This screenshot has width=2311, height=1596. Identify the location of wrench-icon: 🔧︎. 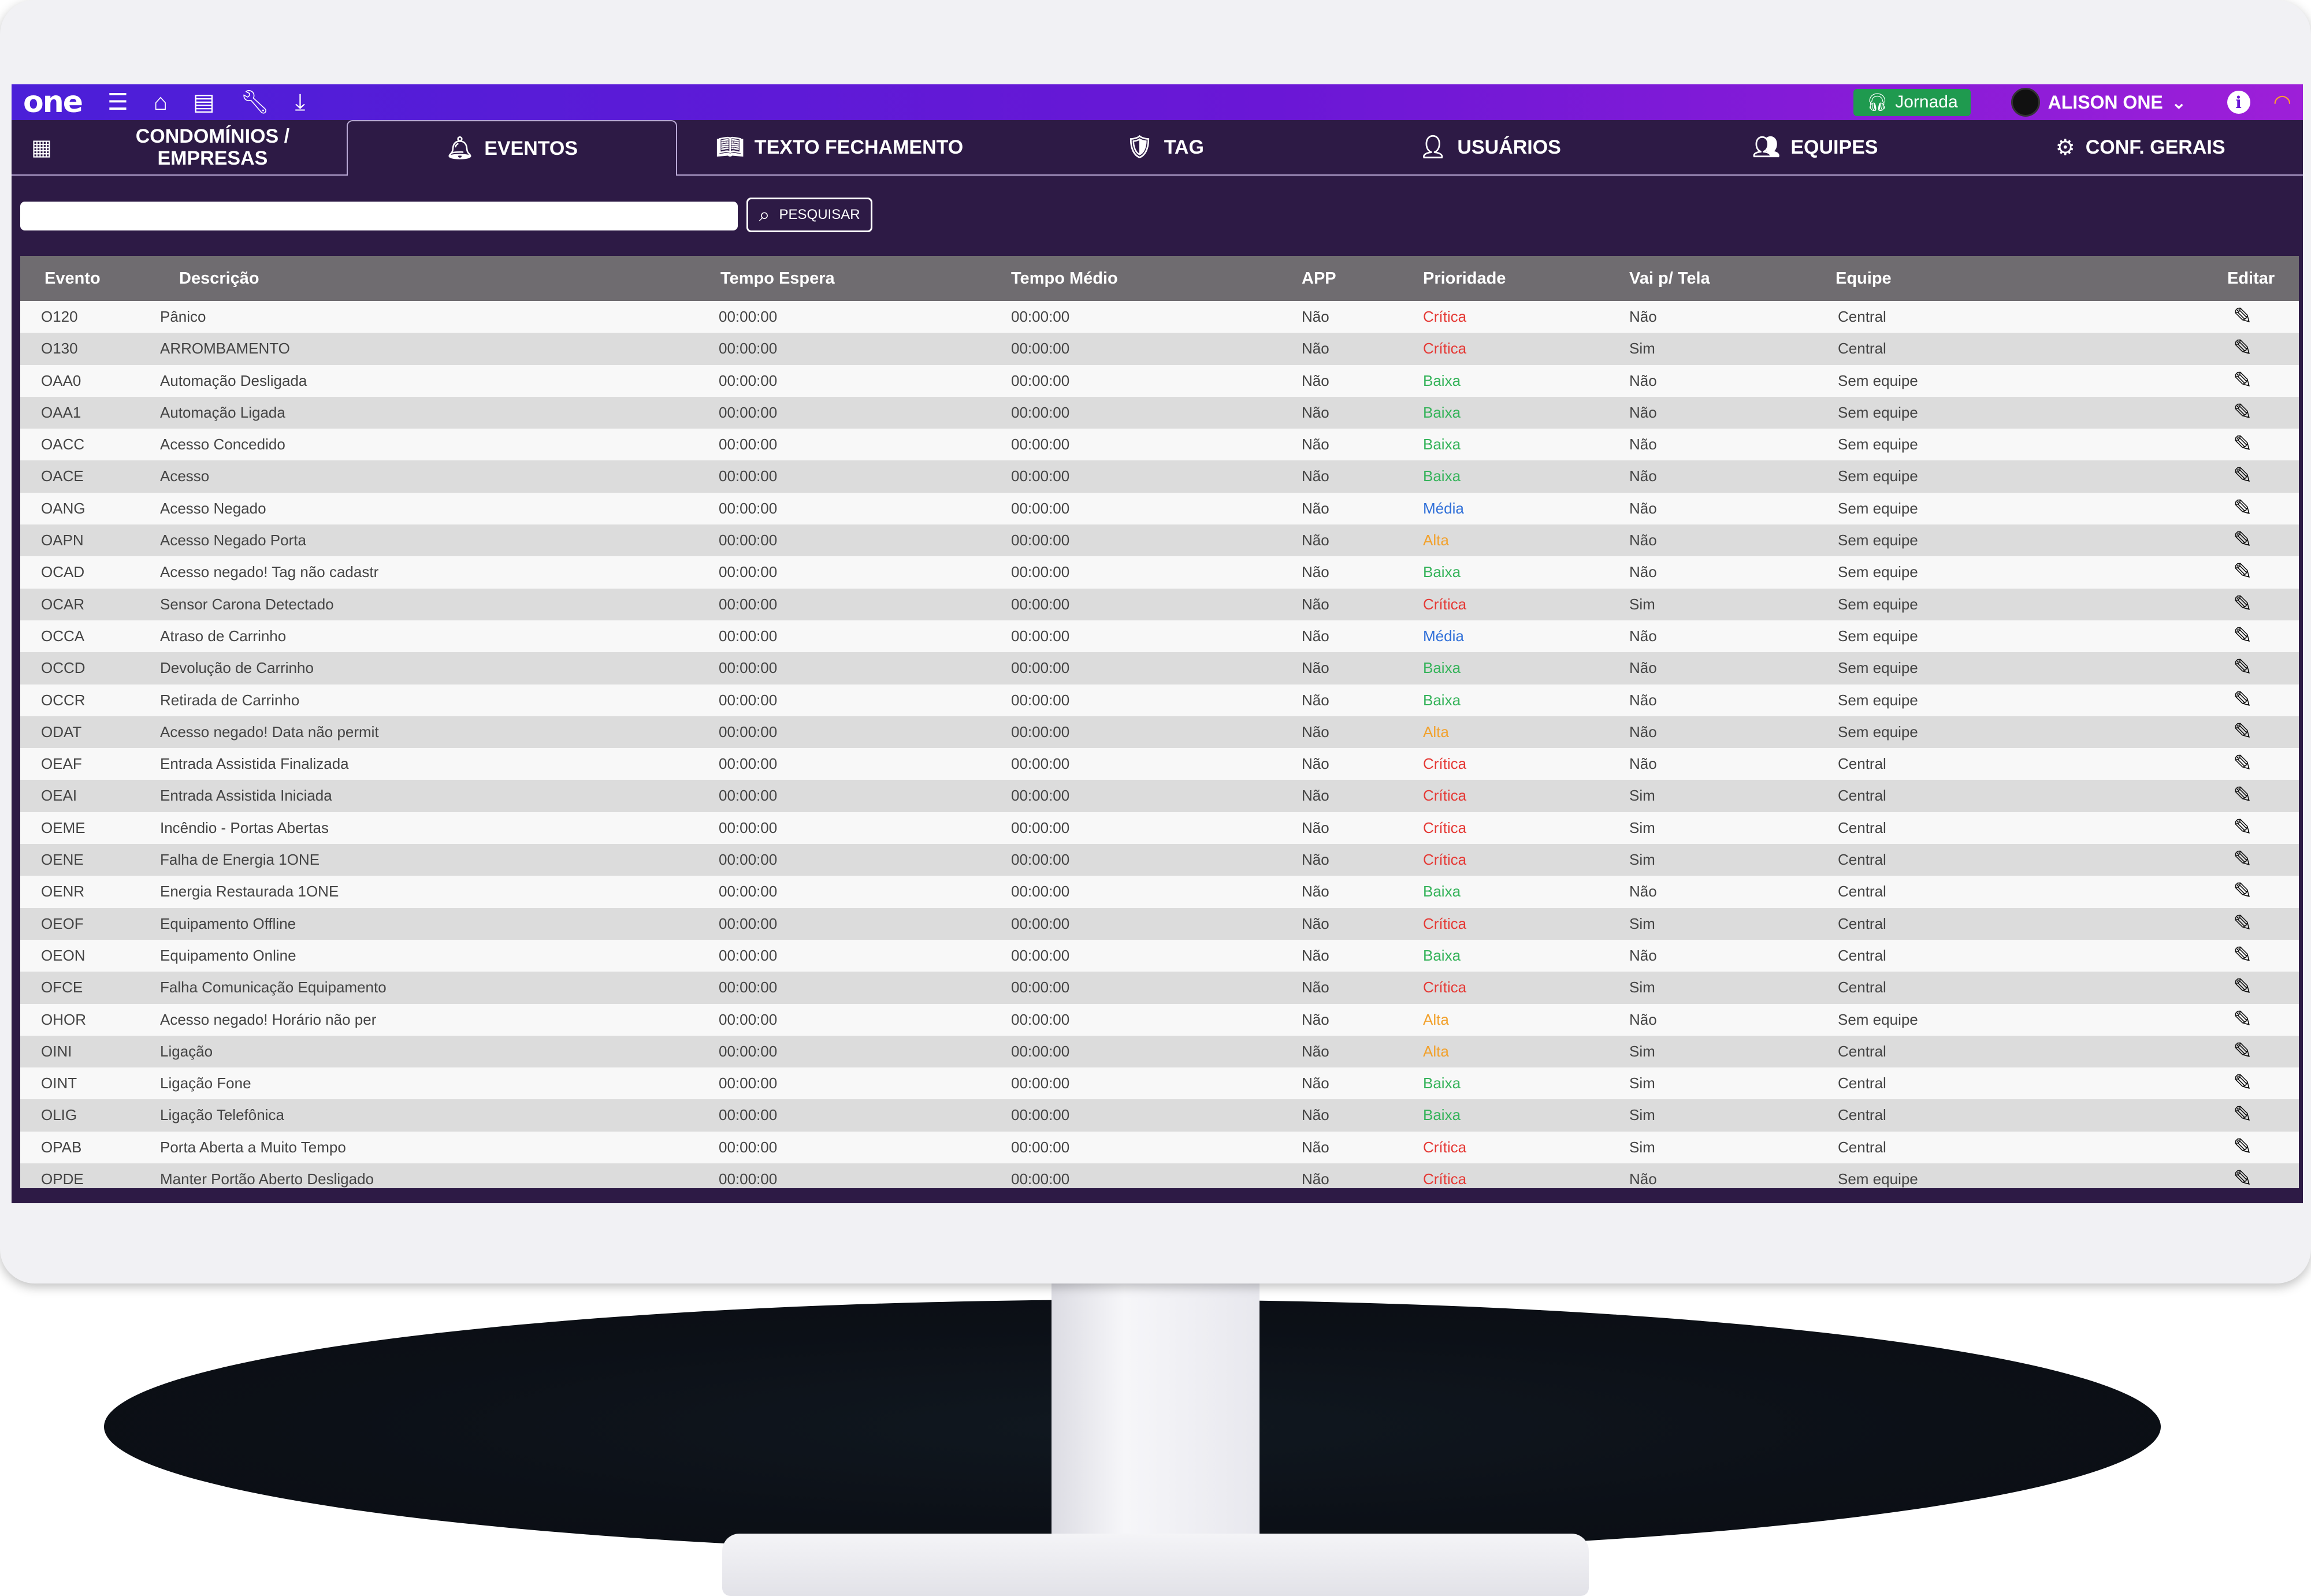
(255, 102).